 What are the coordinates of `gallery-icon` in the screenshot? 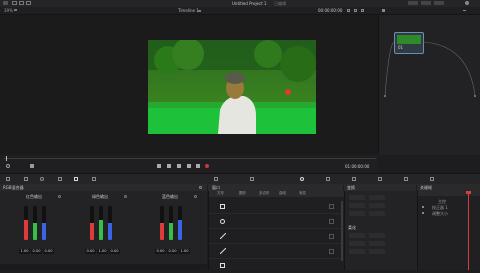 It's located at (426, 3).